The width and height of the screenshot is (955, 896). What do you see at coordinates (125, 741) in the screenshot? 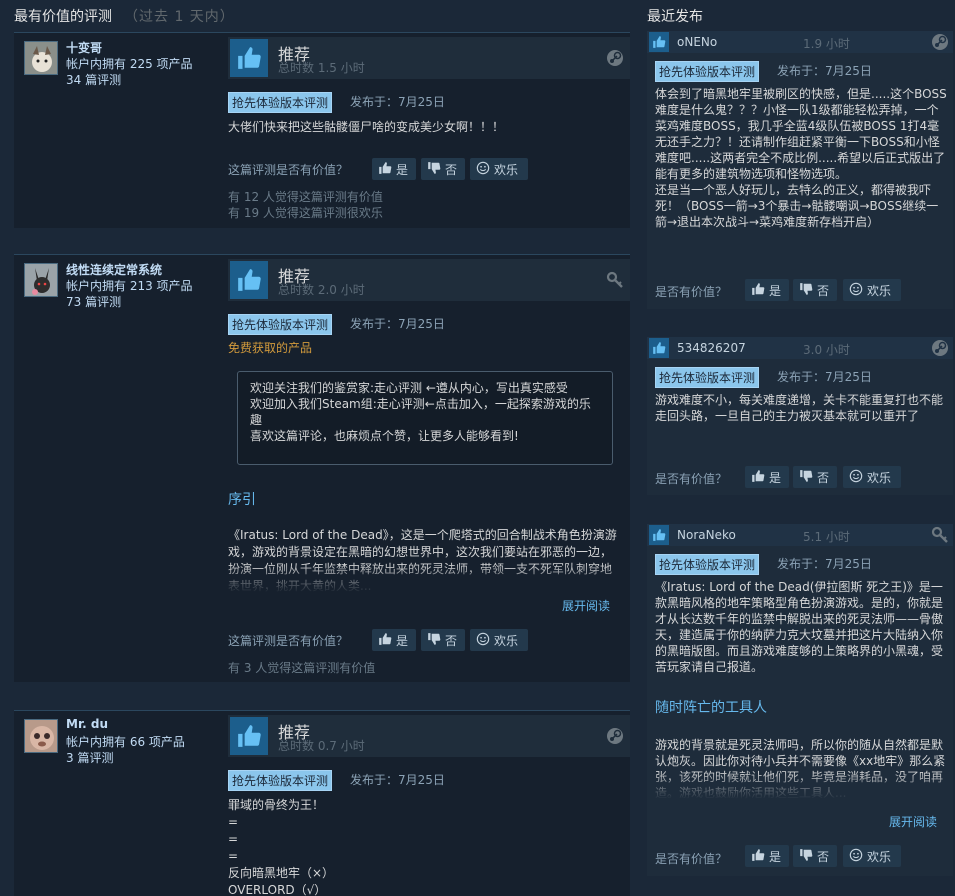
I see `author-products: 帐户内拥有 66 项产品` at bounding box center [125, 741].